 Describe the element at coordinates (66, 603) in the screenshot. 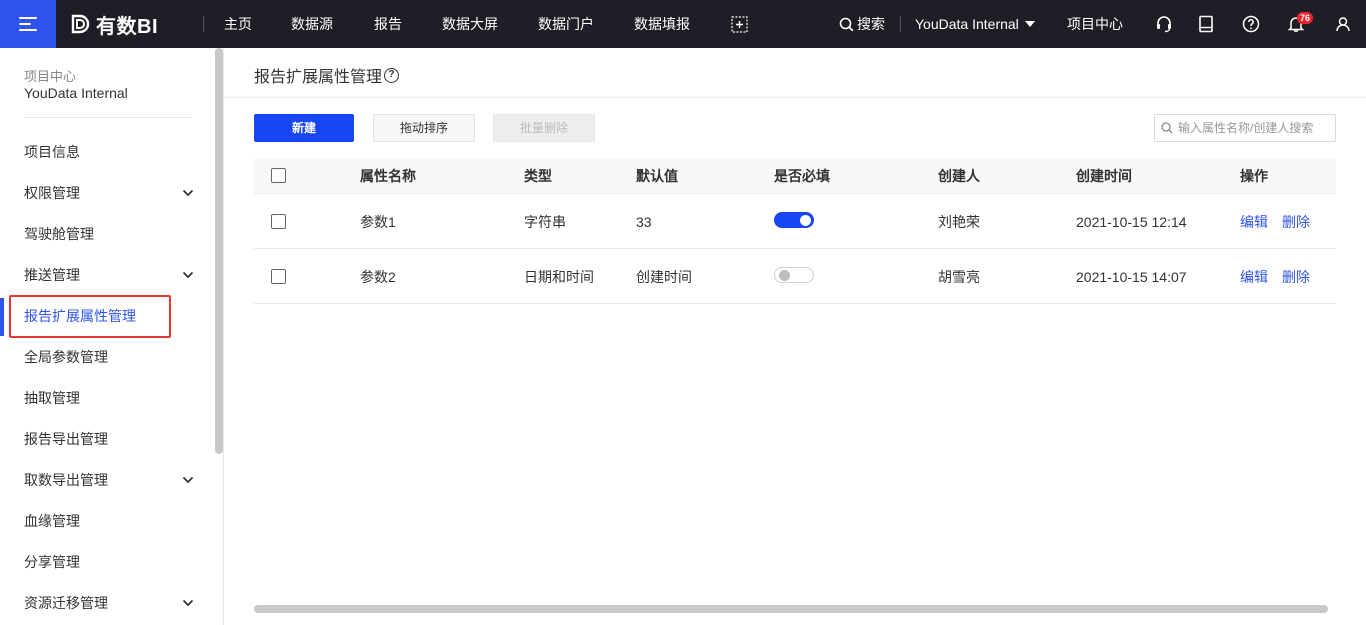

I see `sidebar-item-label: 资源迁移管理` at that location.